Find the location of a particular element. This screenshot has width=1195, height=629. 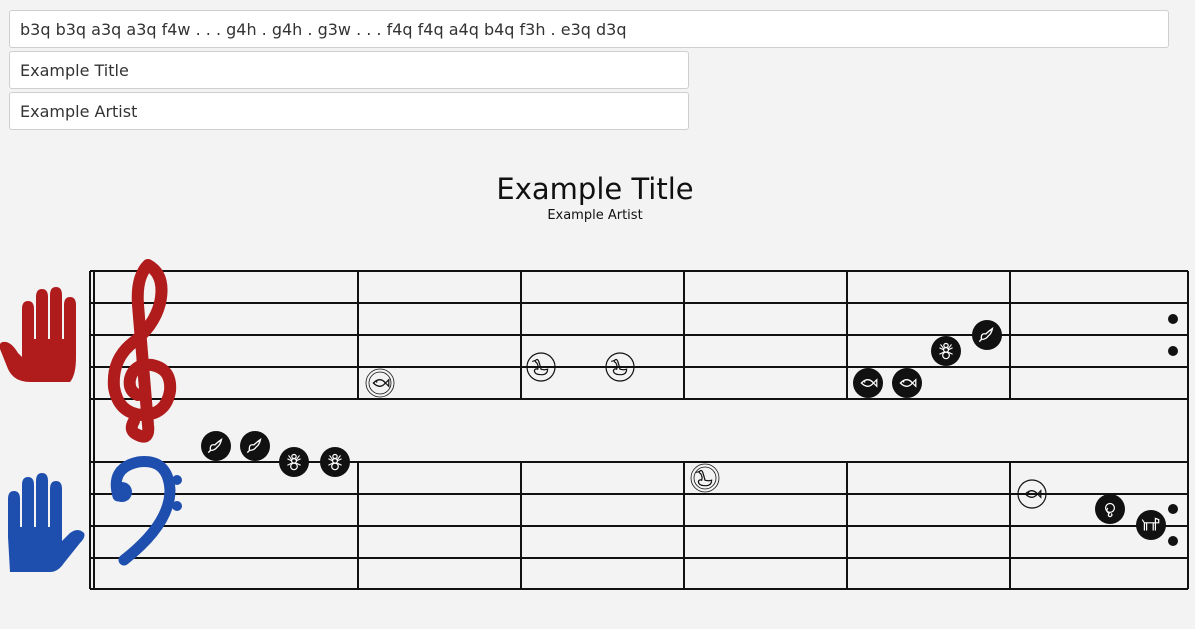

fish-icon is located at coordinates (381, 383).